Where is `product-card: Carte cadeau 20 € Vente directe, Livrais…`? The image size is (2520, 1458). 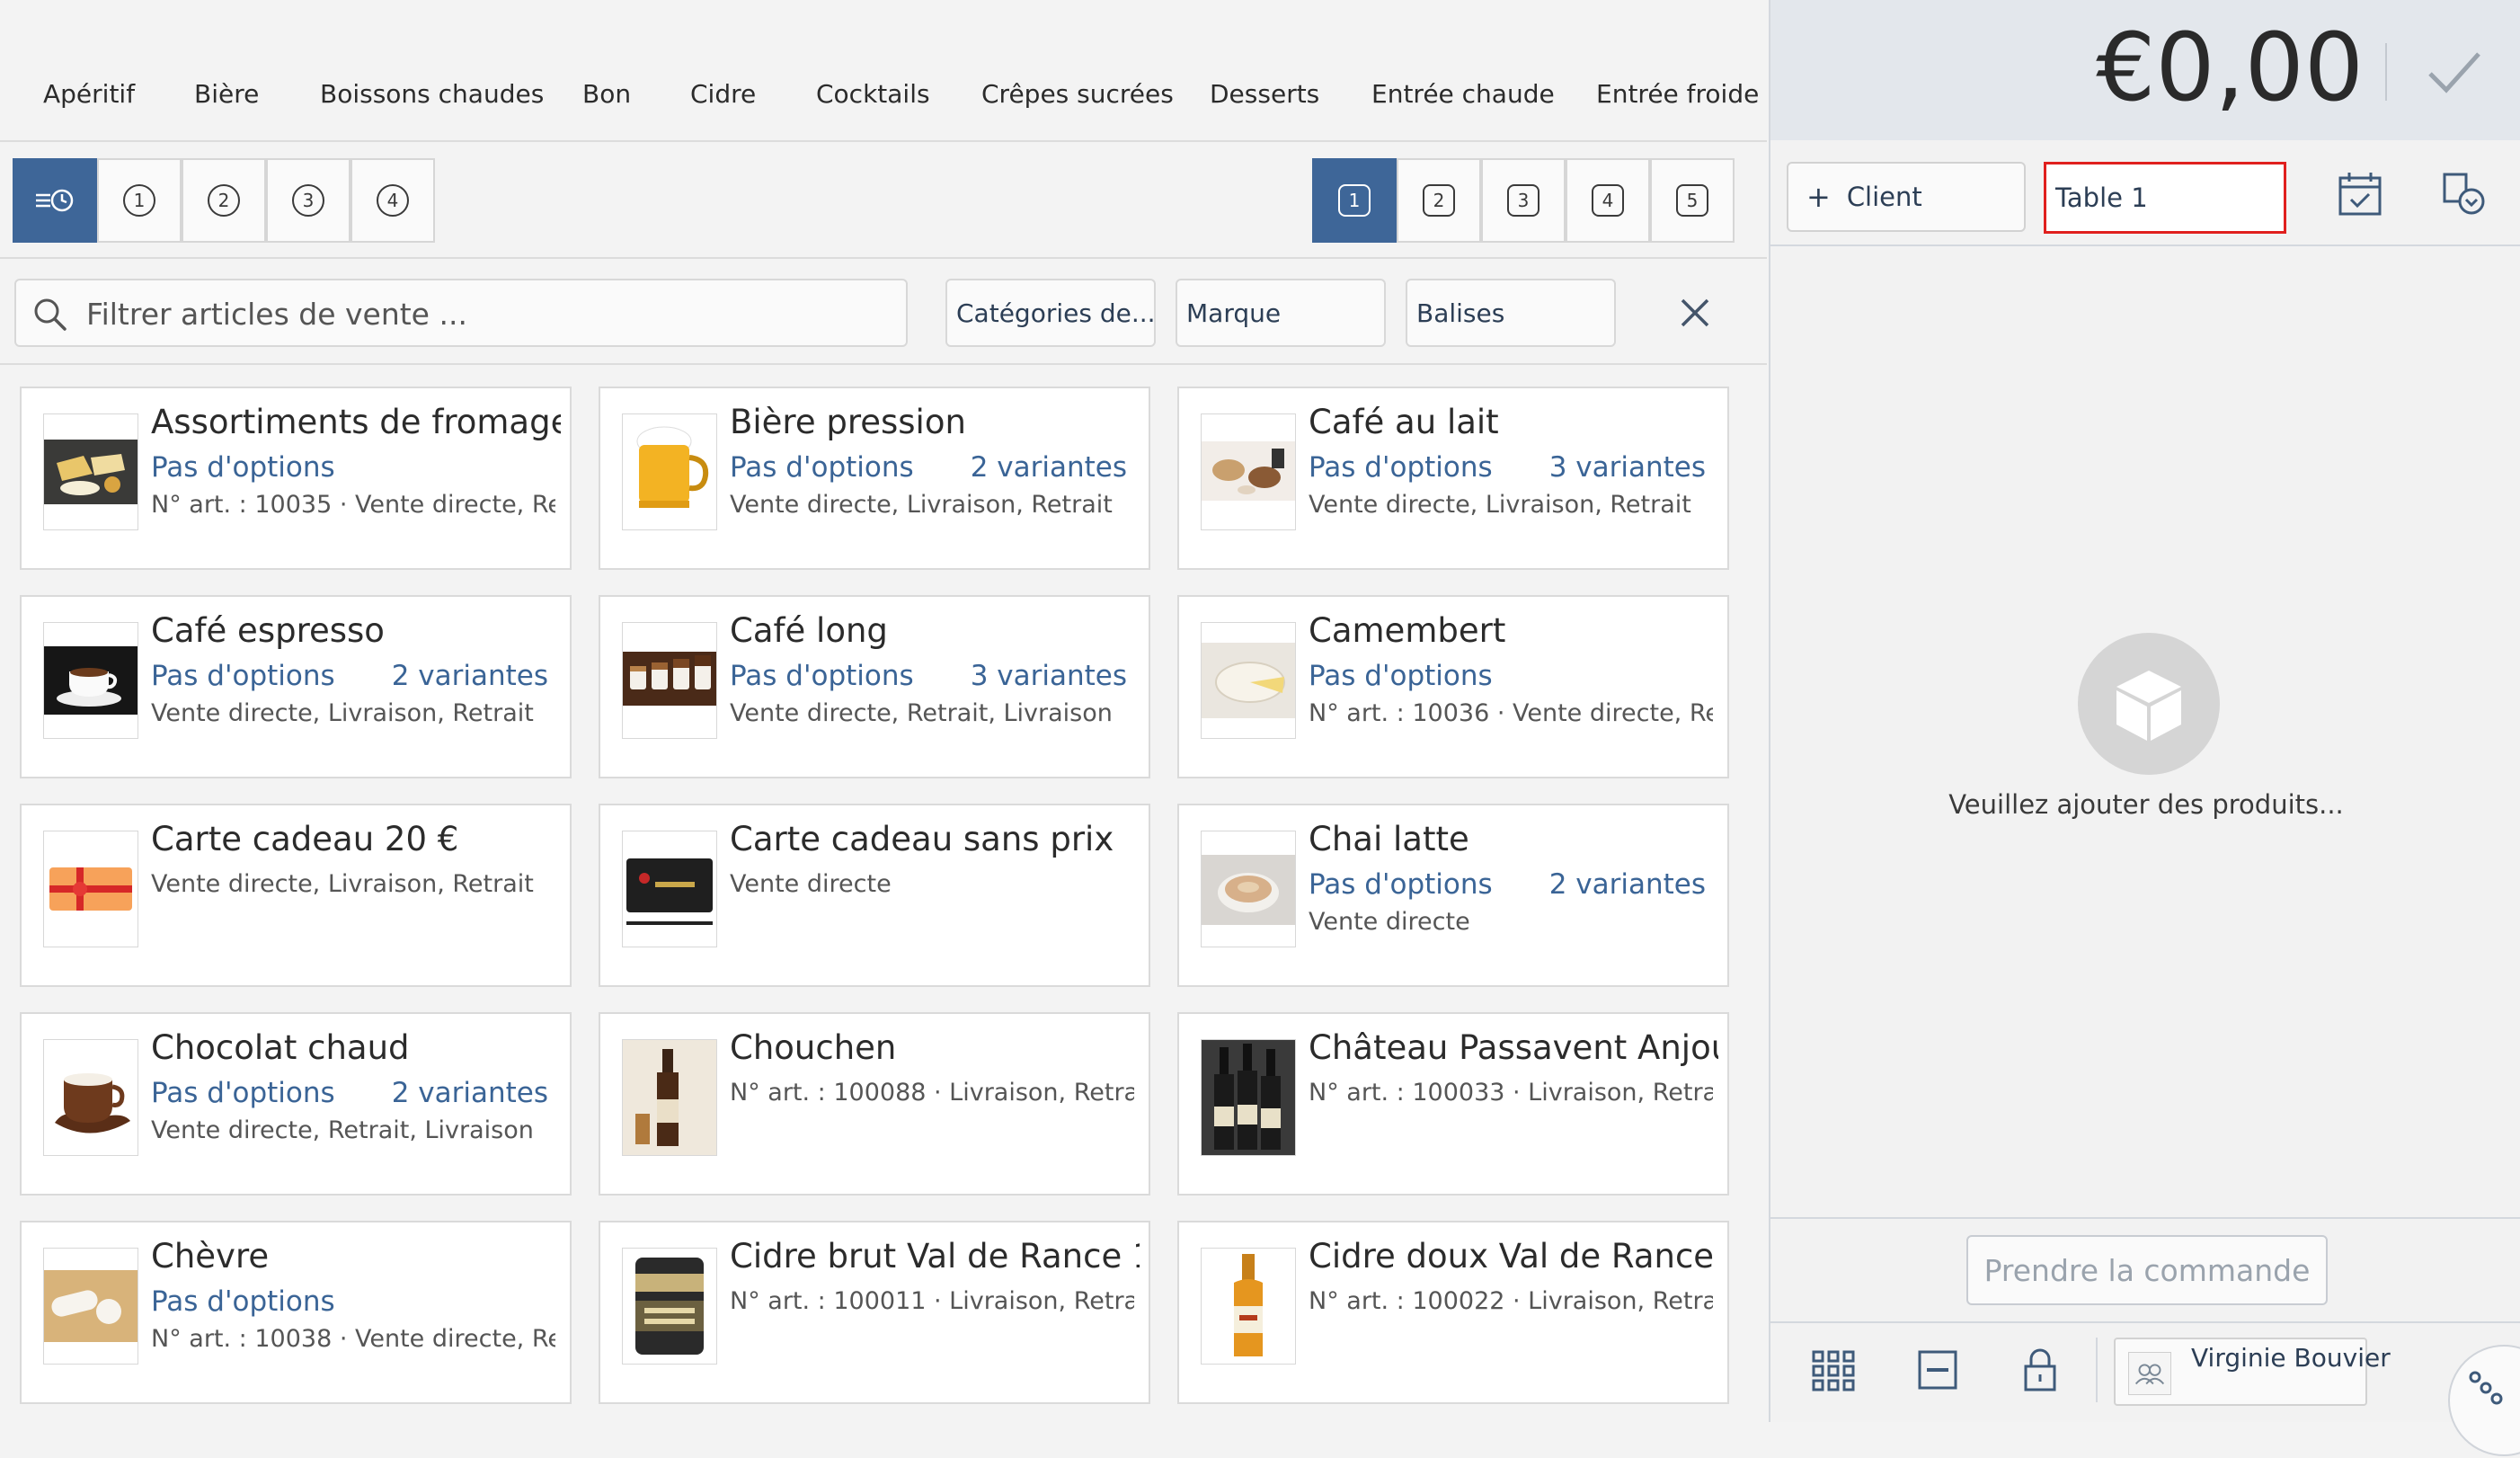
product-card: Carte cadeau 20 € Vente directe, Livrais… is located at coordinates (296, 895).